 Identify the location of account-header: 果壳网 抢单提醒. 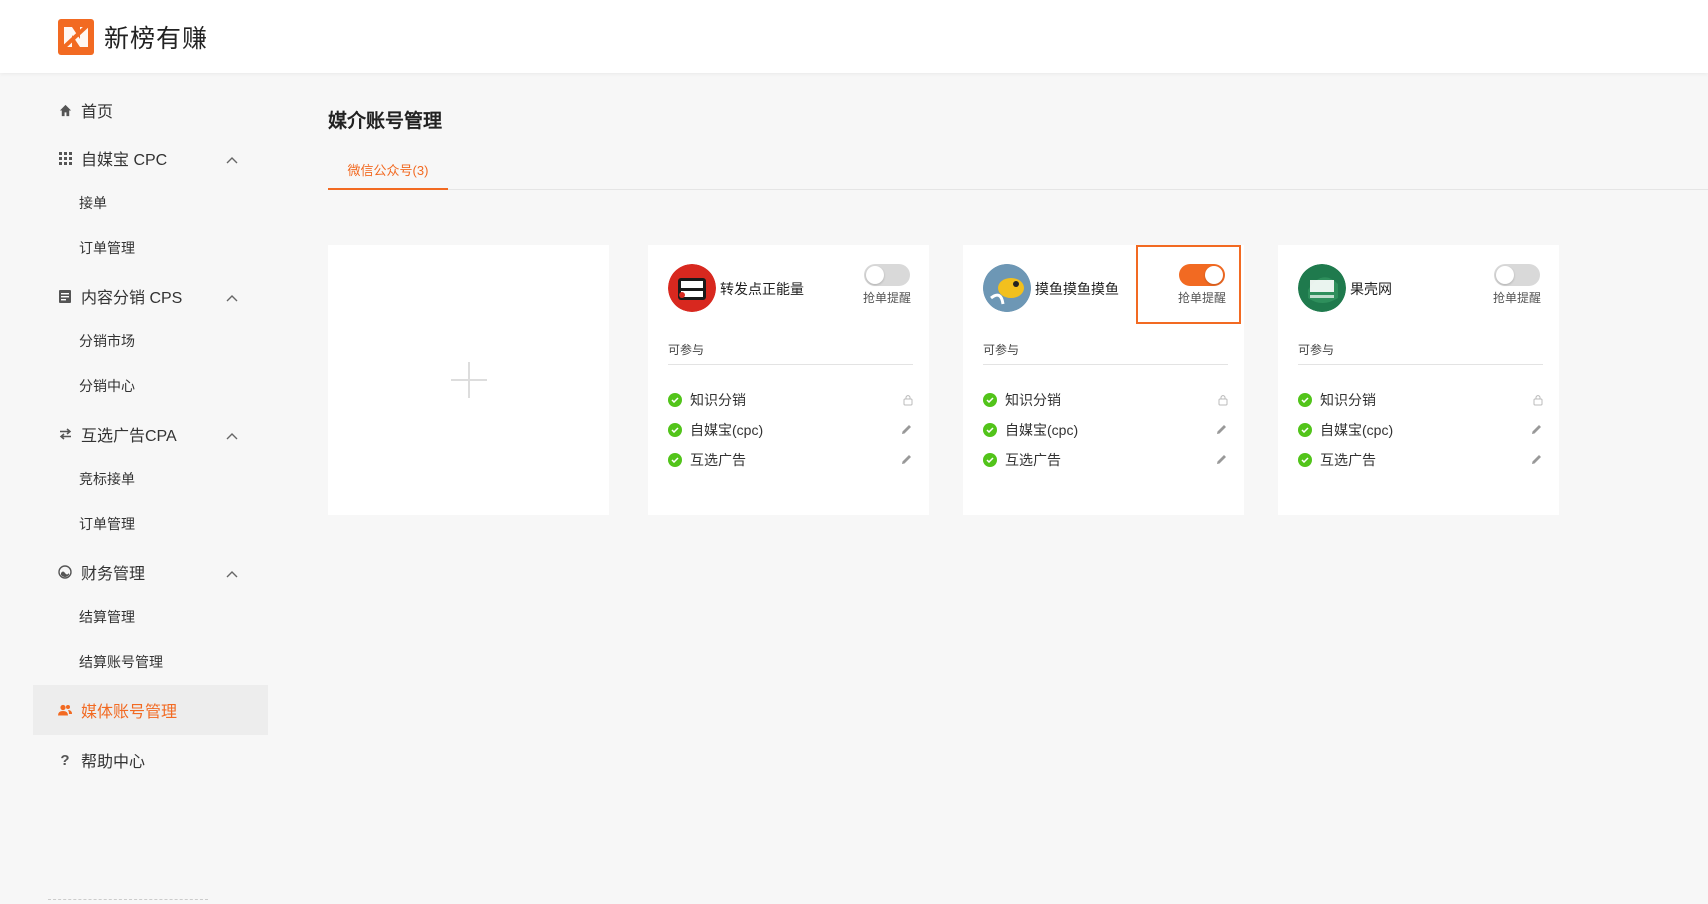
(1420, 289).